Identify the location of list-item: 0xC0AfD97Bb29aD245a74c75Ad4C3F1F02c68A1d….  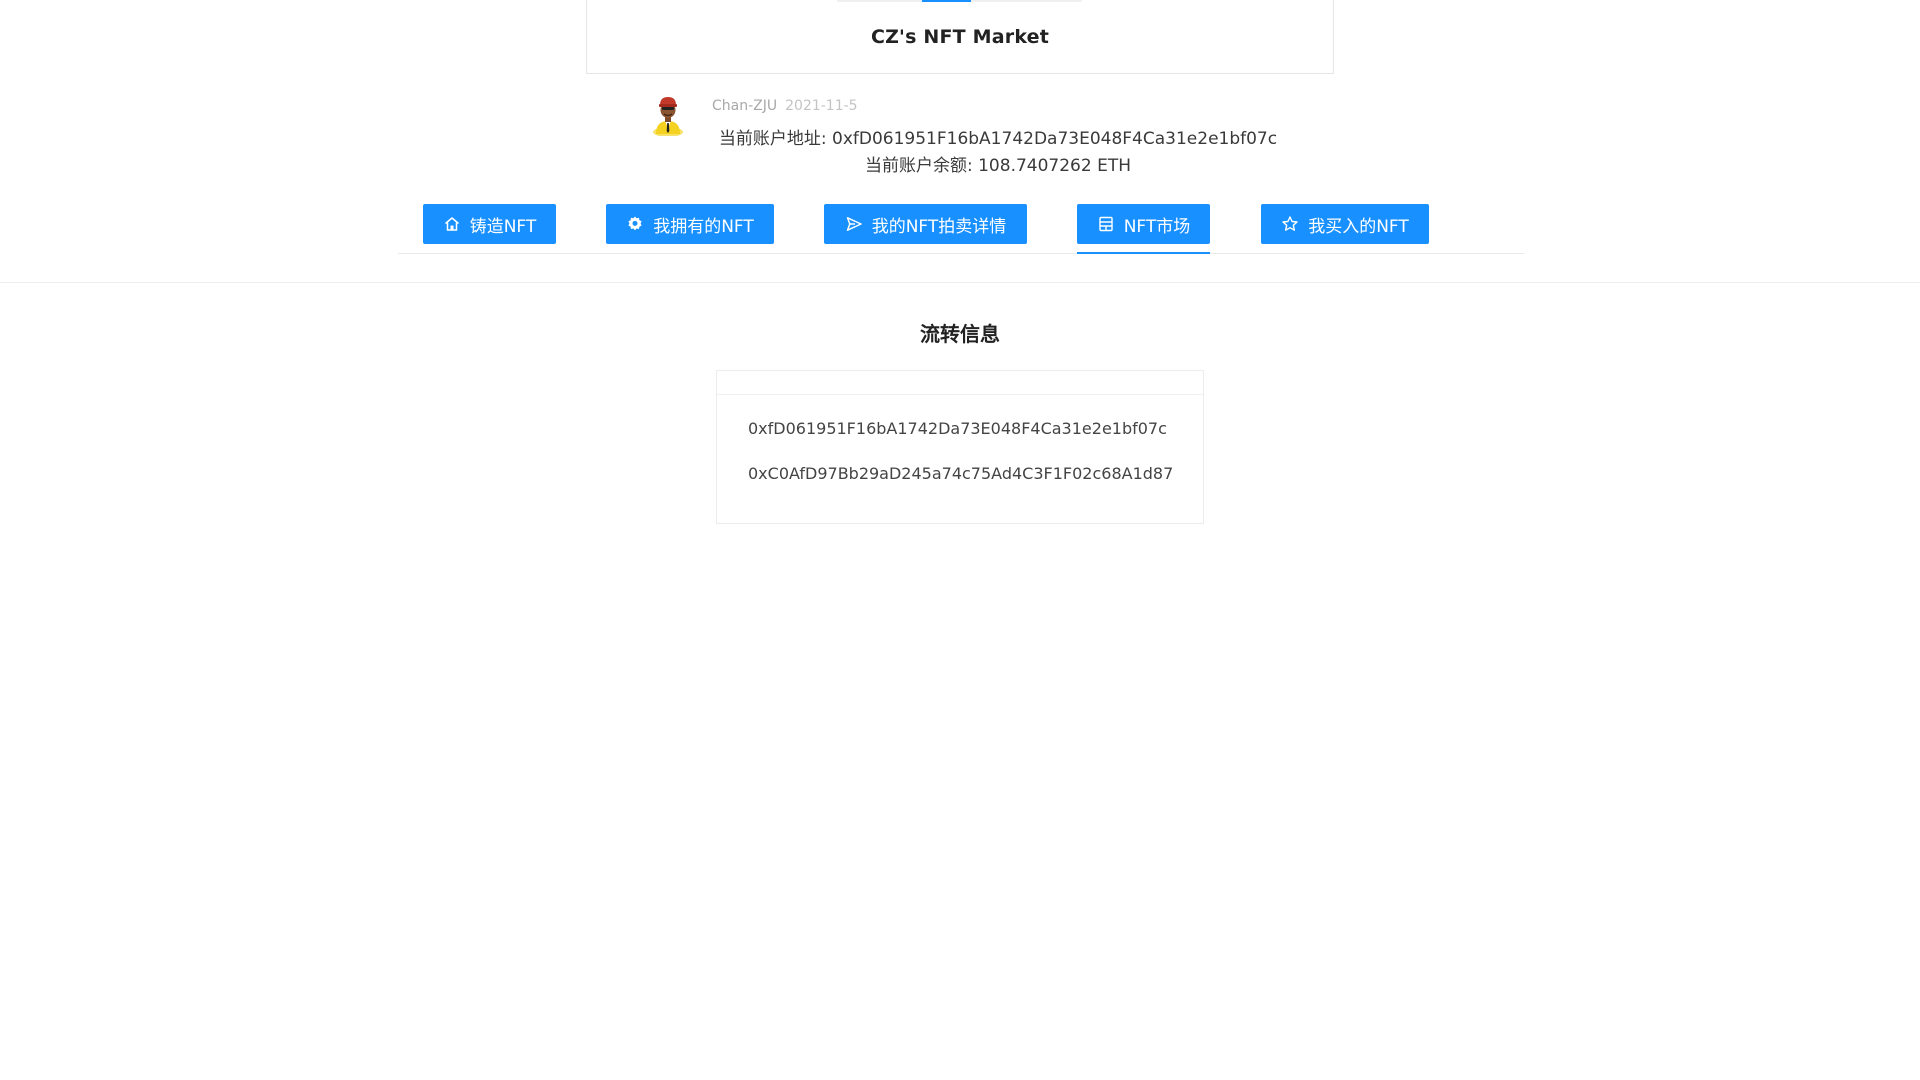
(961, 473).